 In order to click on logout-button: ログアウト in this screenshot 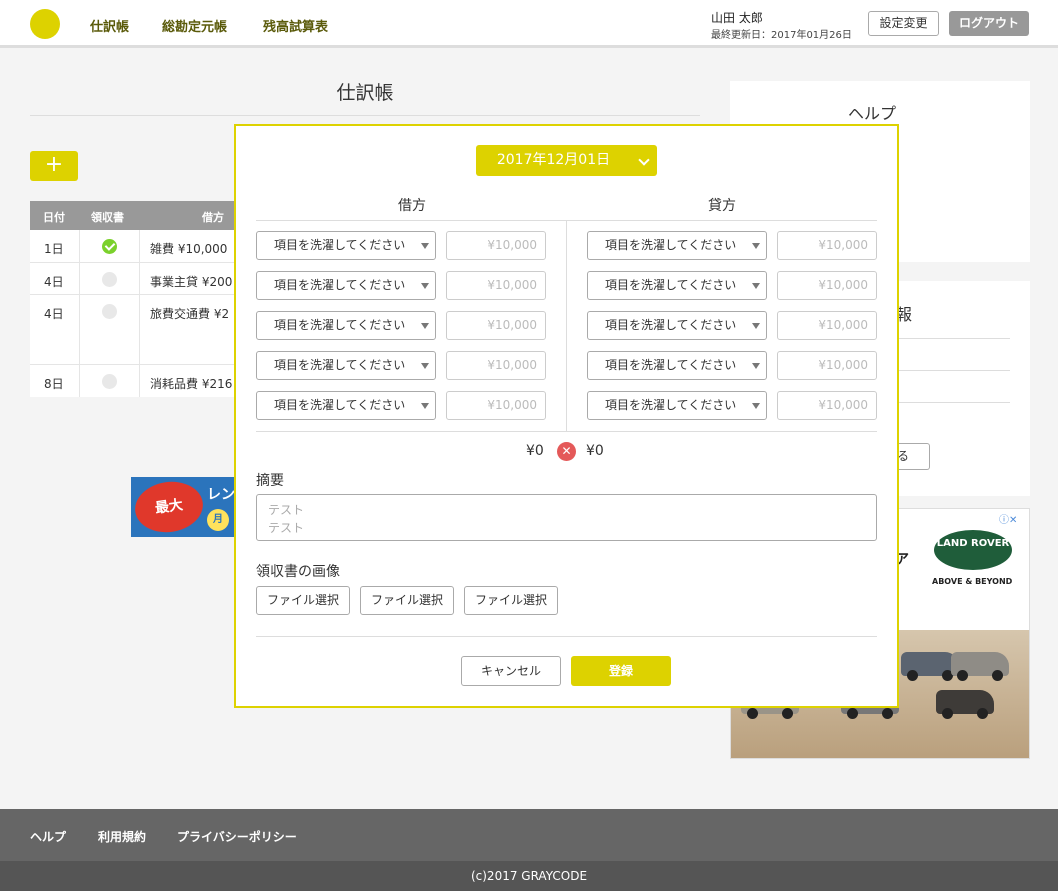, I will do `click(989, 23)`.